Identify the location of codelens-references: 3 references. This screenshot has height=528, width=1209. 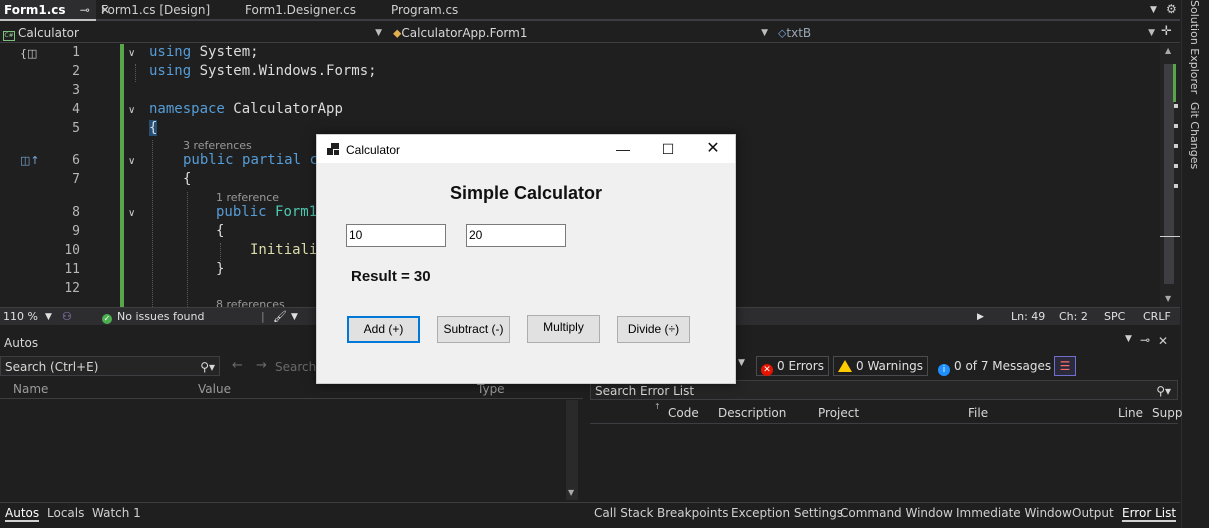
(217, 145).